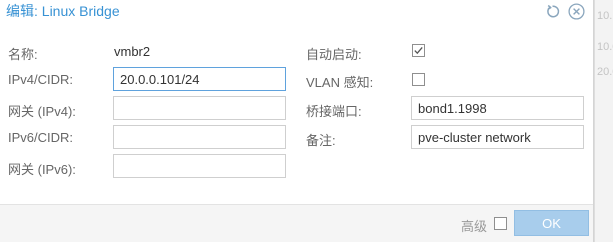 Image resolution: width=613 pixels, height=242 pixels. What do you see at coordinates (42, 169) in the screenshot?
I see `gateway-ipv6-label: 网关 (IPv6):` at bounding box center [42, 169].